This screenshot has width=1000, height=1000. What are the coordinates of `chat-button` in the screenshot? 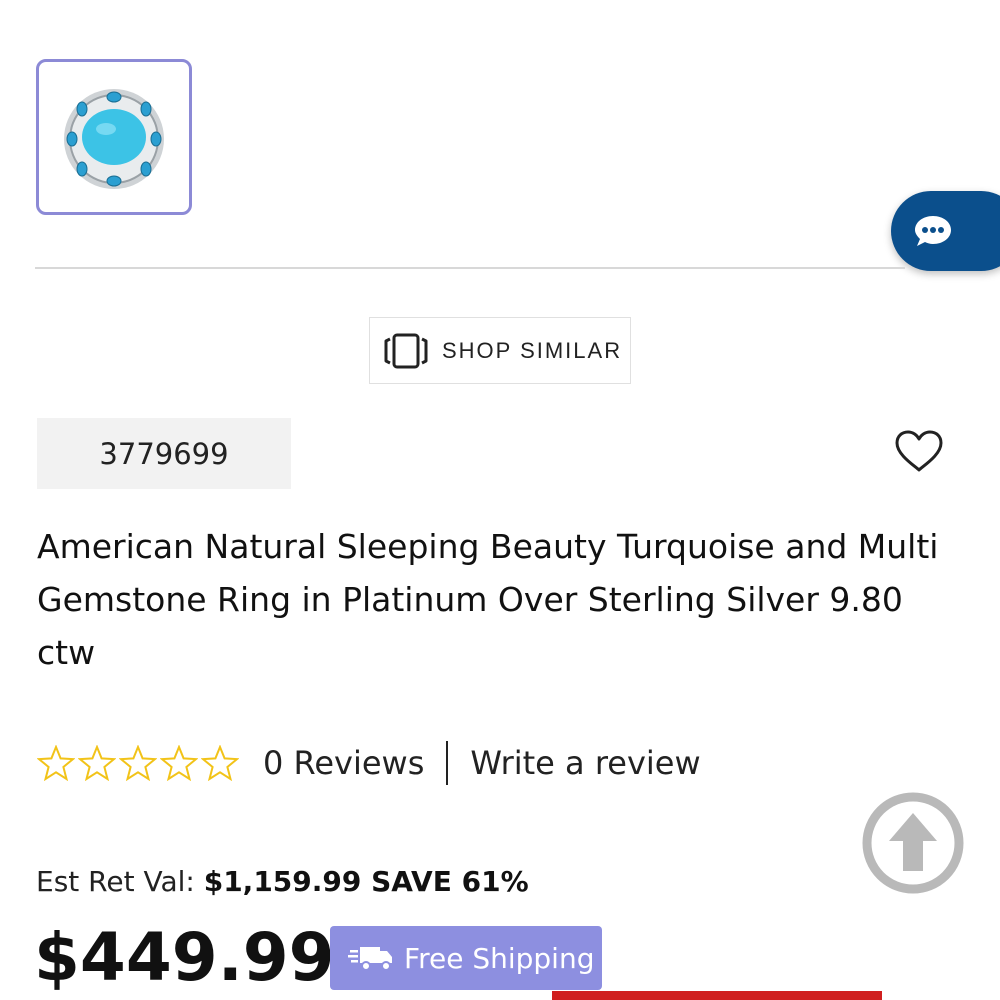 It's located at (945, 231).